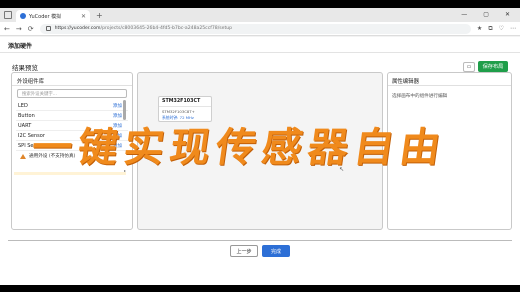 This screenshot has height=292, width=520. What do you see at coordinates (23, 156) in the screenshot?
I see `warning-icon` at bounding box center [23, 156].